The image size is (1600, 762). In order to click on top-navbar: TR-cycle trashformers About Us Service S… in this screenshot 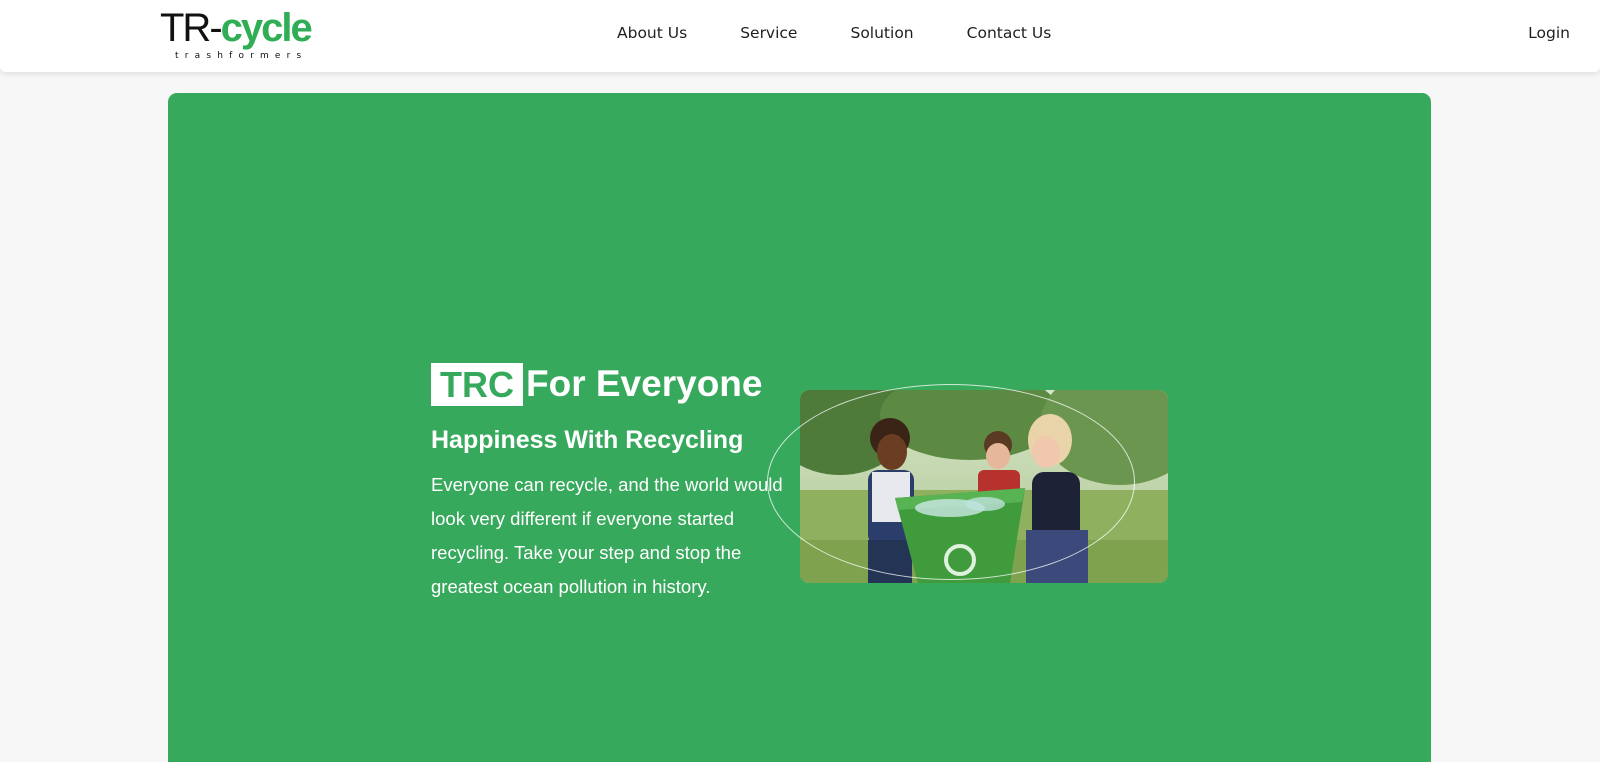, I will do `click(800, 36)`.